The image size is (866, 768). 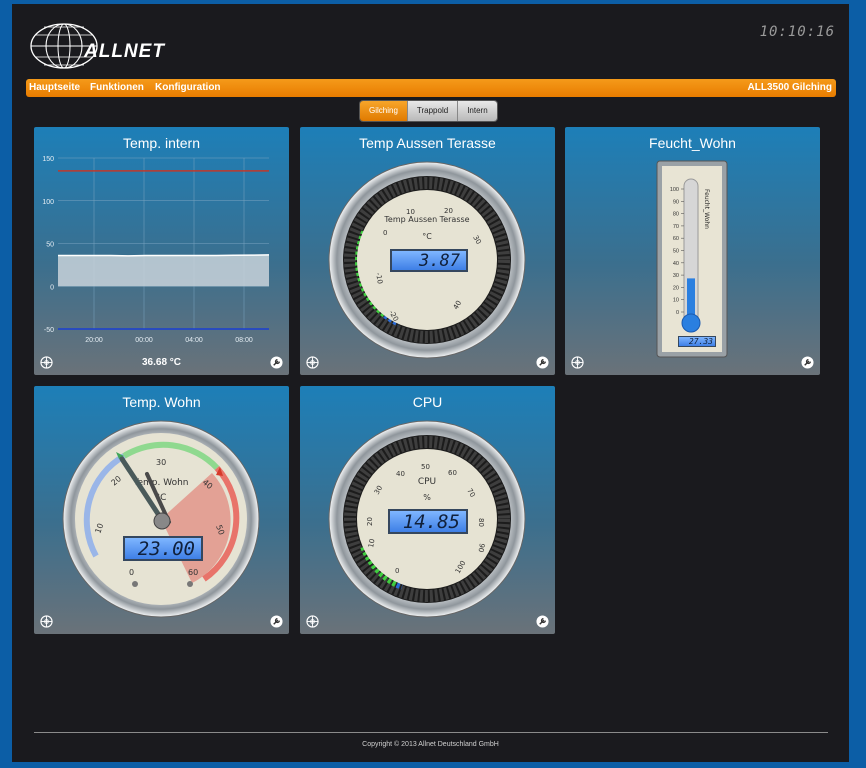 What do you see at coordinates (425, 467) in the screenshot?
I see `gauge-tick: 50` at bounding box center [425, 467].